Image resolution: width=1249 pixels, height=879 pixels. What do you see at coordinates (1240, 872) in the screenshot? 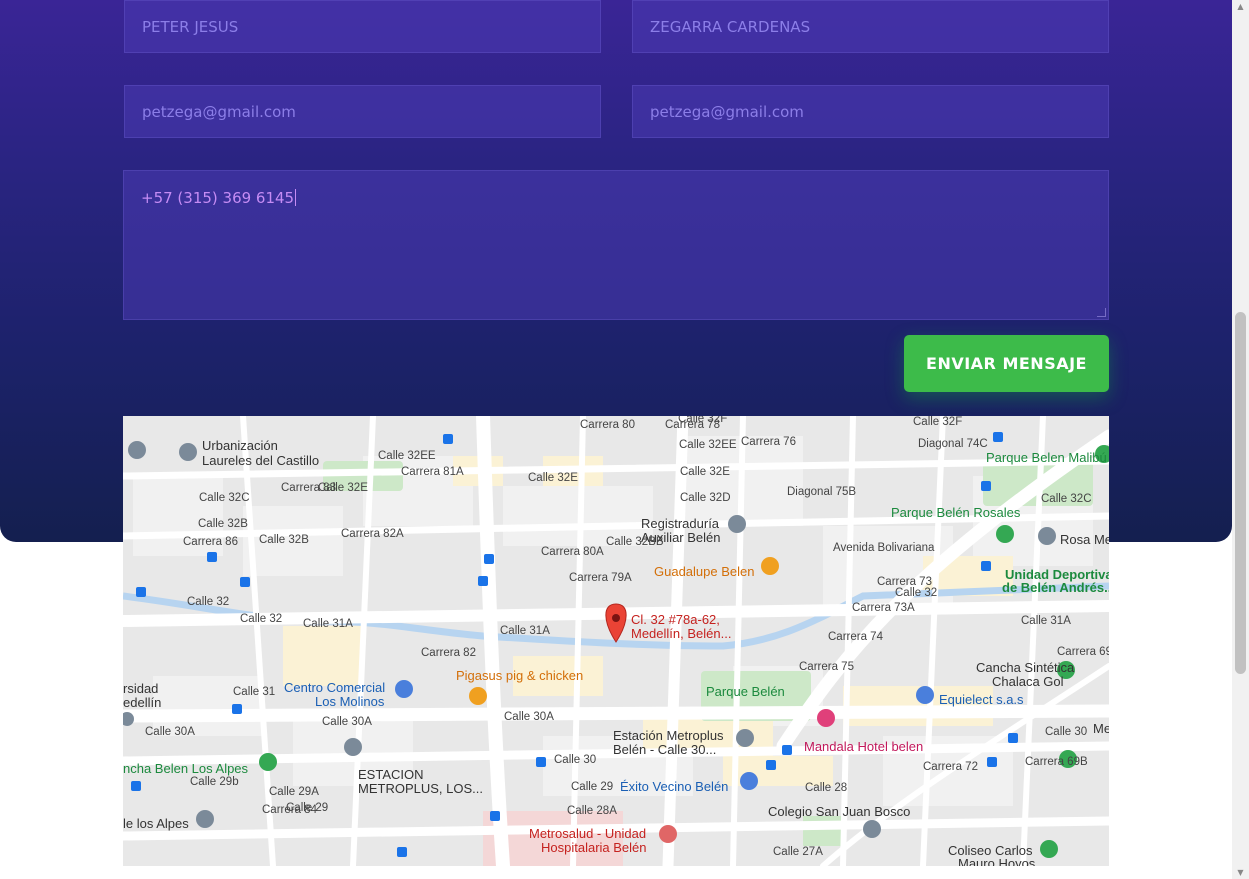
I see `scroll-down-icon: ▼` at bounding box center [1240, 872].